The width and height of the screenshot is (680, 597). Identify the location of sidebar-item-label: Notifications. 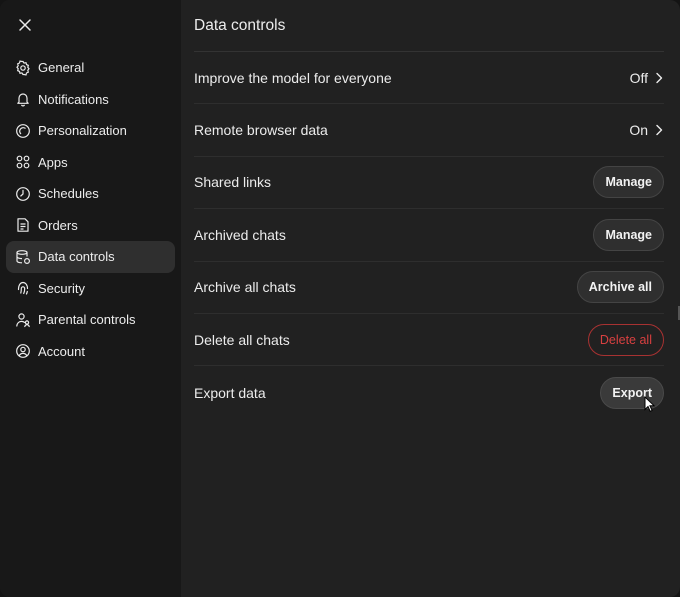
(73, 99).